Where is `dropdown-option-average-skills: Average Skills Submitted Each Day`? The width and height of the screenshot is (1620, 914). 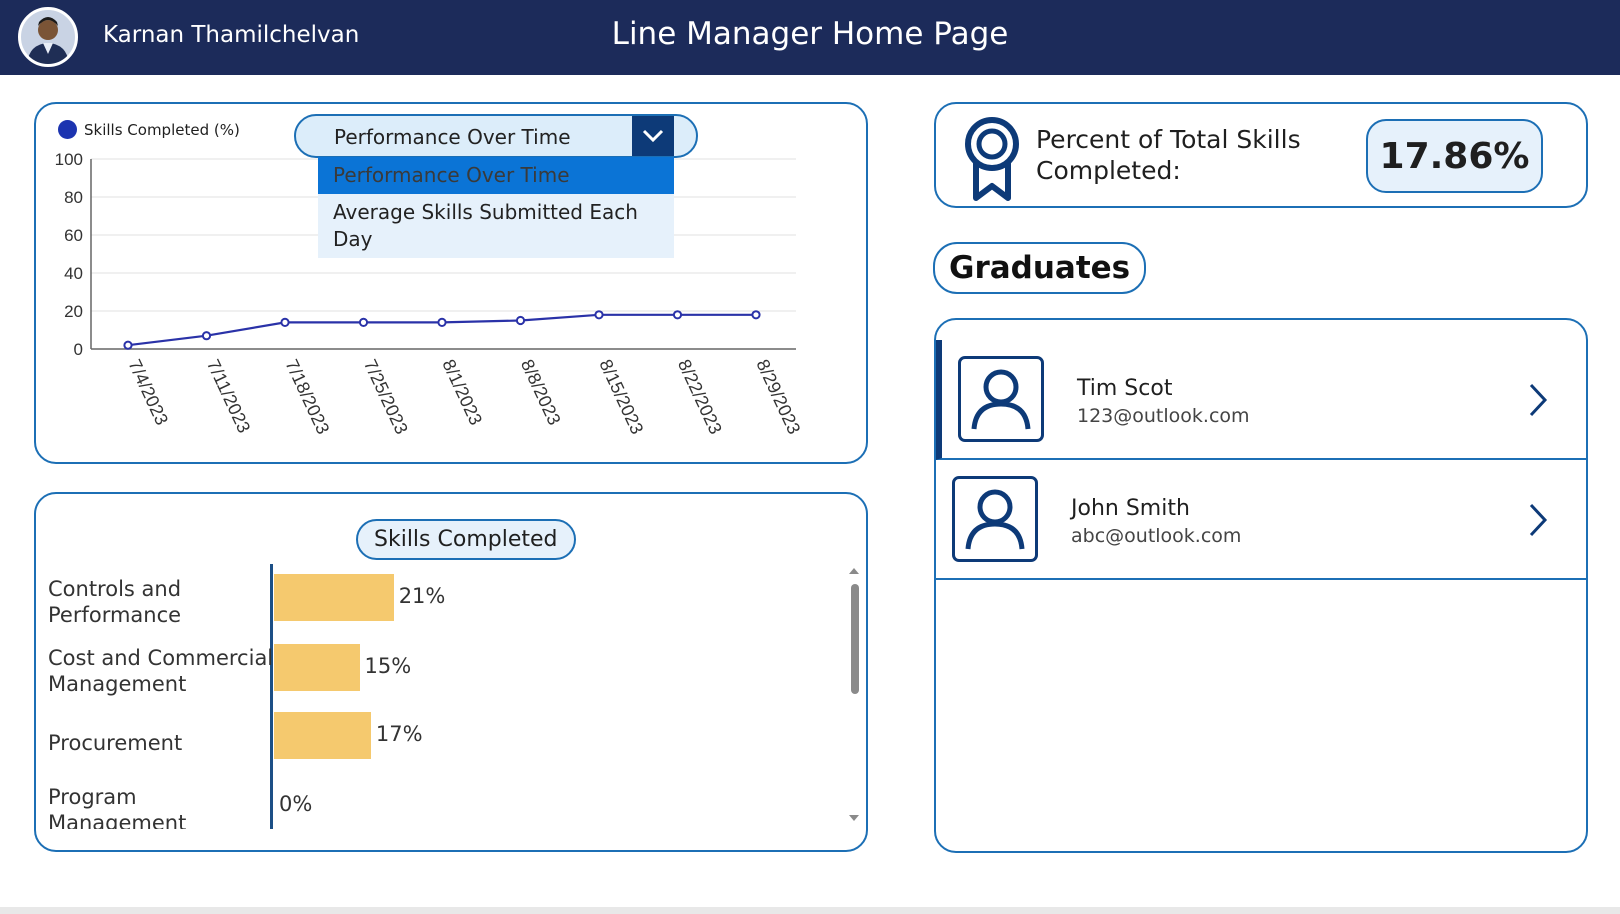 dropdown-option-average-skills: Average Skills Submitted Each Day is located at coordinates (496, 226).